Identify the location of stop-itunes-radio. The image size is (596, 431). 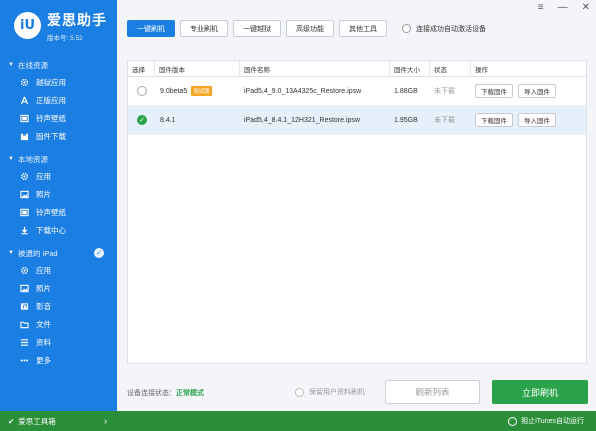
(513, 421).